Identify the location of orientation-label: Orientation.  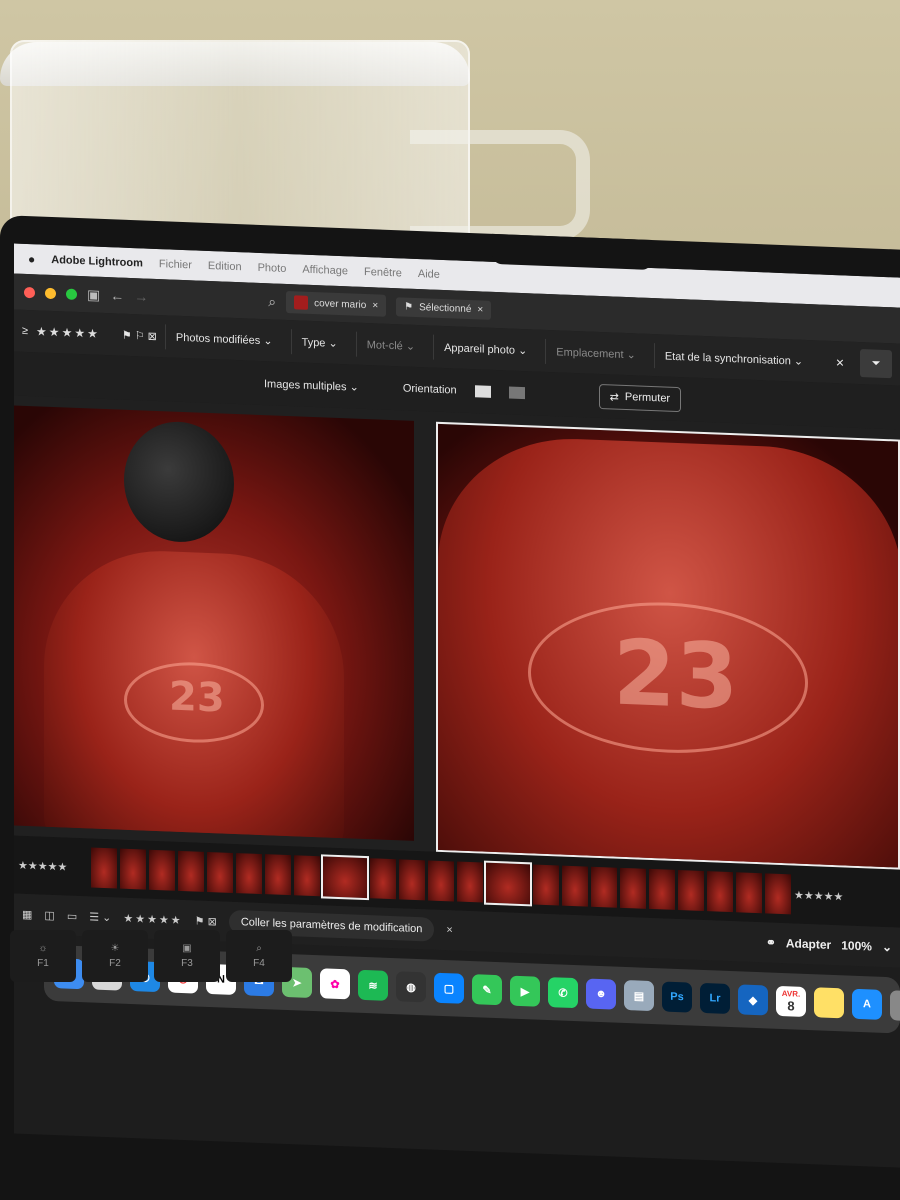
(429, 389).